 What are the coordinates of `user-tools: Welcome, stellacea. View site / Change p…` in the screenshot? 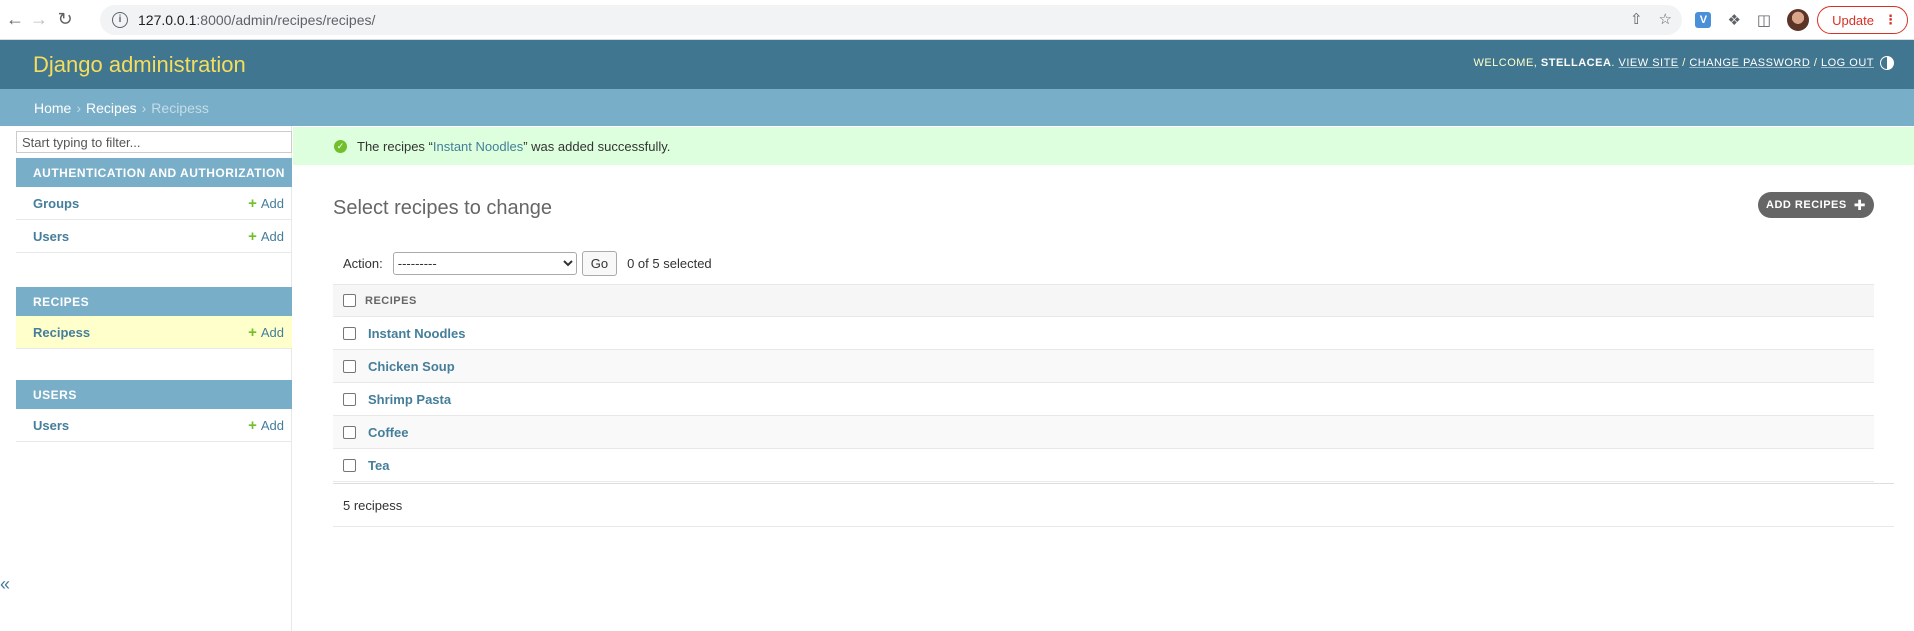 It's located at (1673, 63).